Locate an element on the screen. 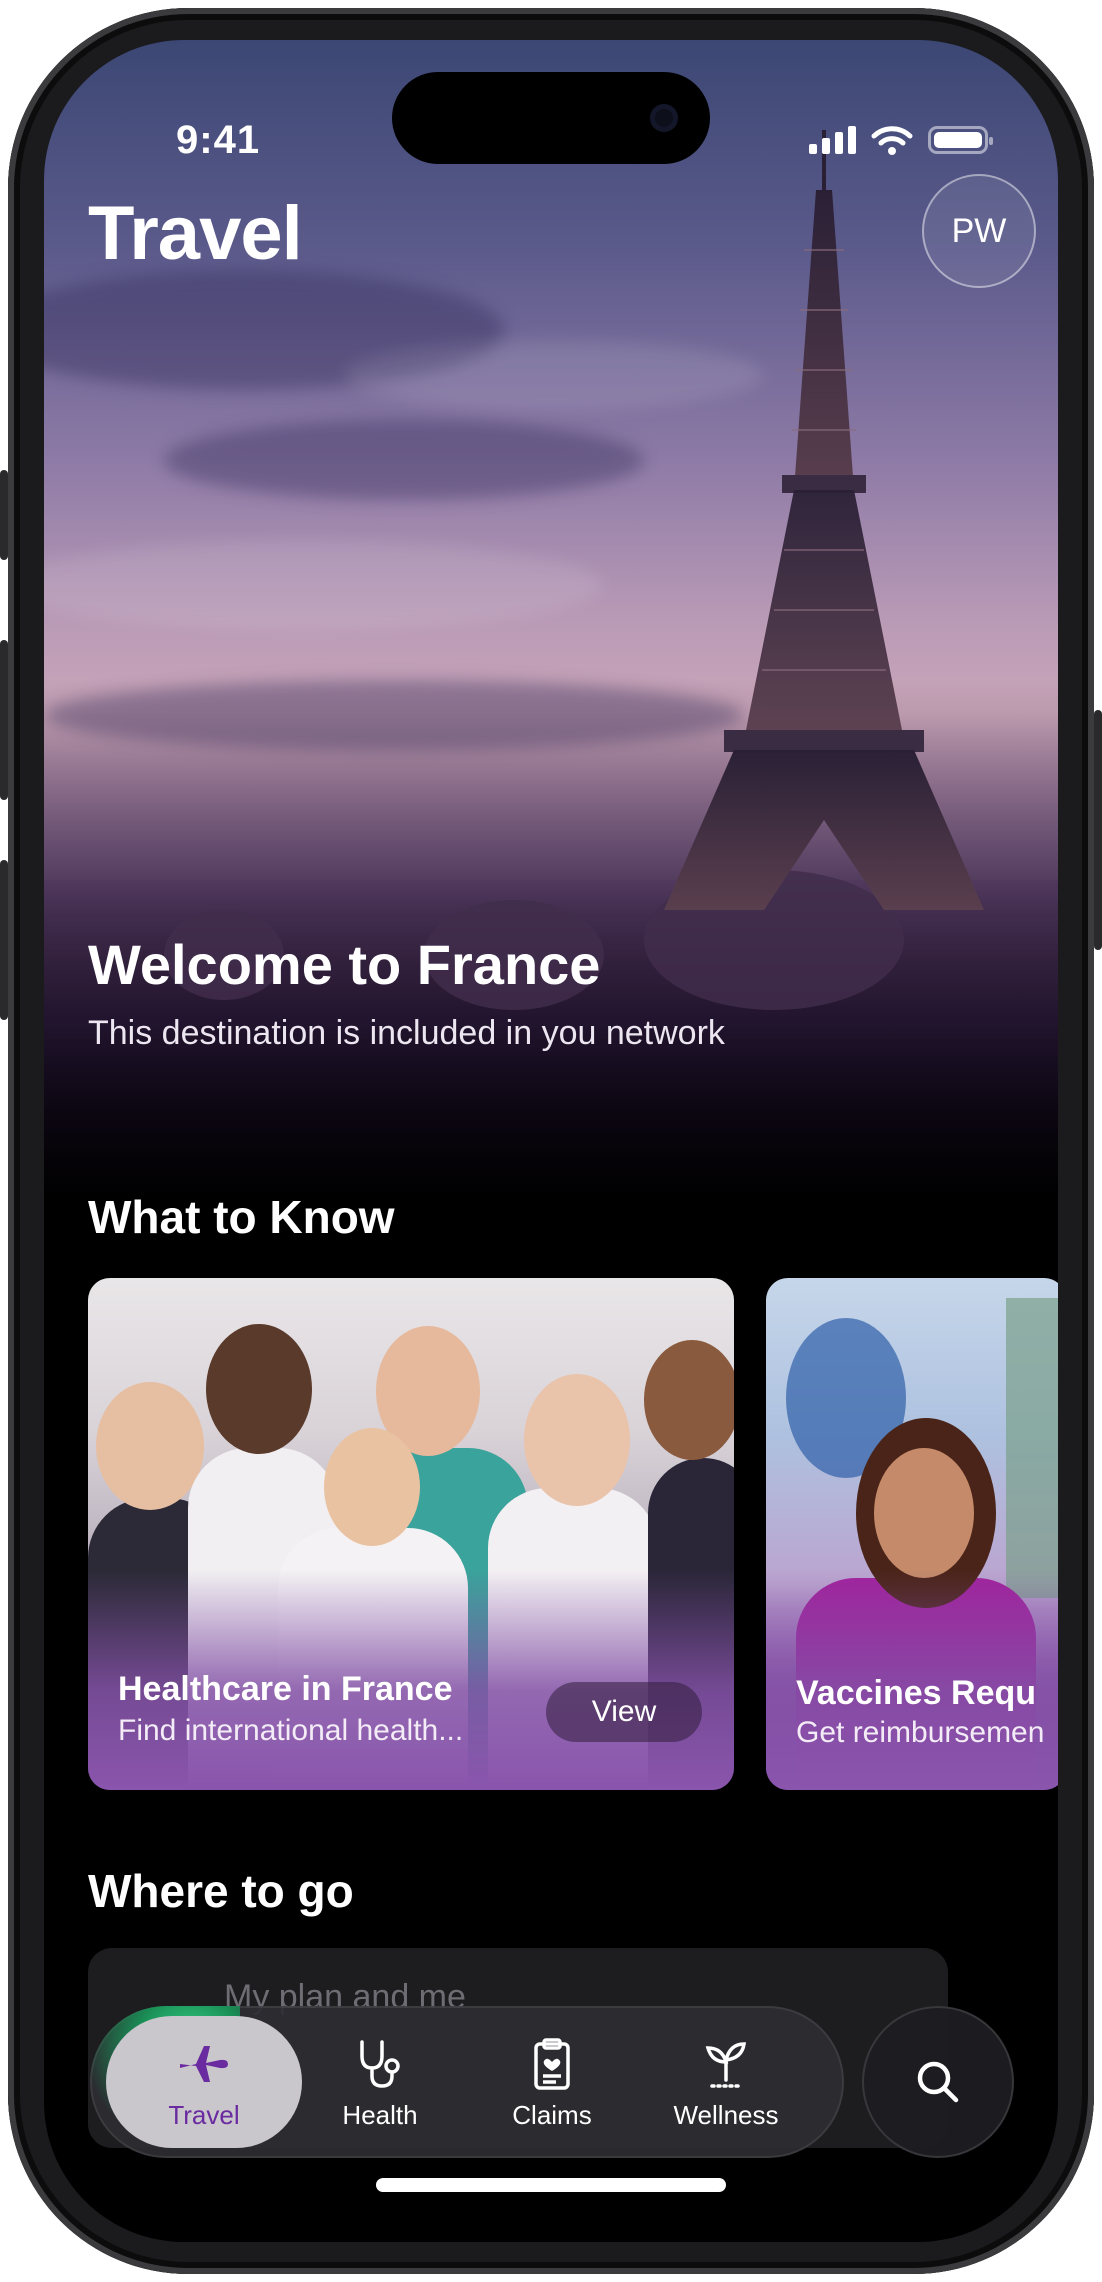  signal-icon is located at coordinates (832, 140).